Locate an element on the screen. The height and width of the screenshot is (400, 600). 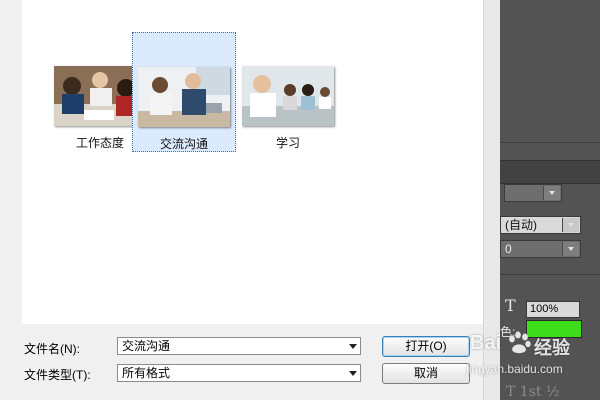
tracking-value: 0 is located at coordinates (508, 249).